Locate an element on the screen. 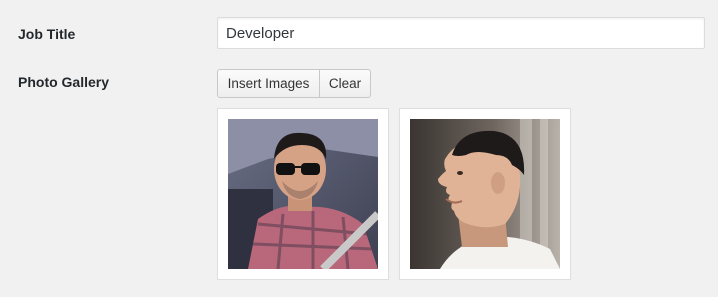 This screenshot has height=297, width=718. car-selfie-photo is located at coordinates (303, 194).